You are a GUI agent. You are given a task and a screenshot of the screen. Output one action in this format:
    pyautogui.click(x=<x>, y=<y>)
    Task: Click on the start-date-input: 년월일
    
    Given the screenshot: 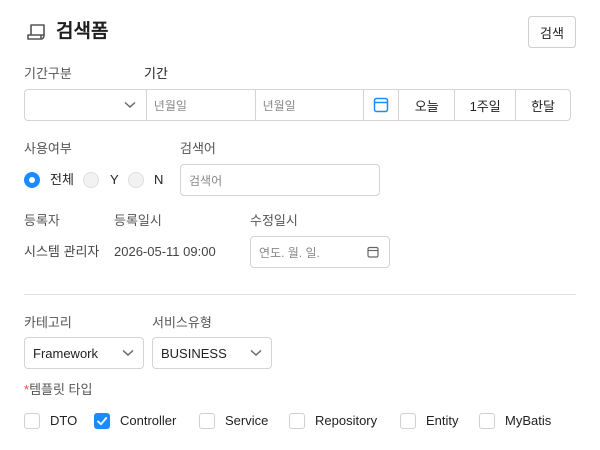 What is the action you would take?
    pyautogui.click(x=200, y=105)
    